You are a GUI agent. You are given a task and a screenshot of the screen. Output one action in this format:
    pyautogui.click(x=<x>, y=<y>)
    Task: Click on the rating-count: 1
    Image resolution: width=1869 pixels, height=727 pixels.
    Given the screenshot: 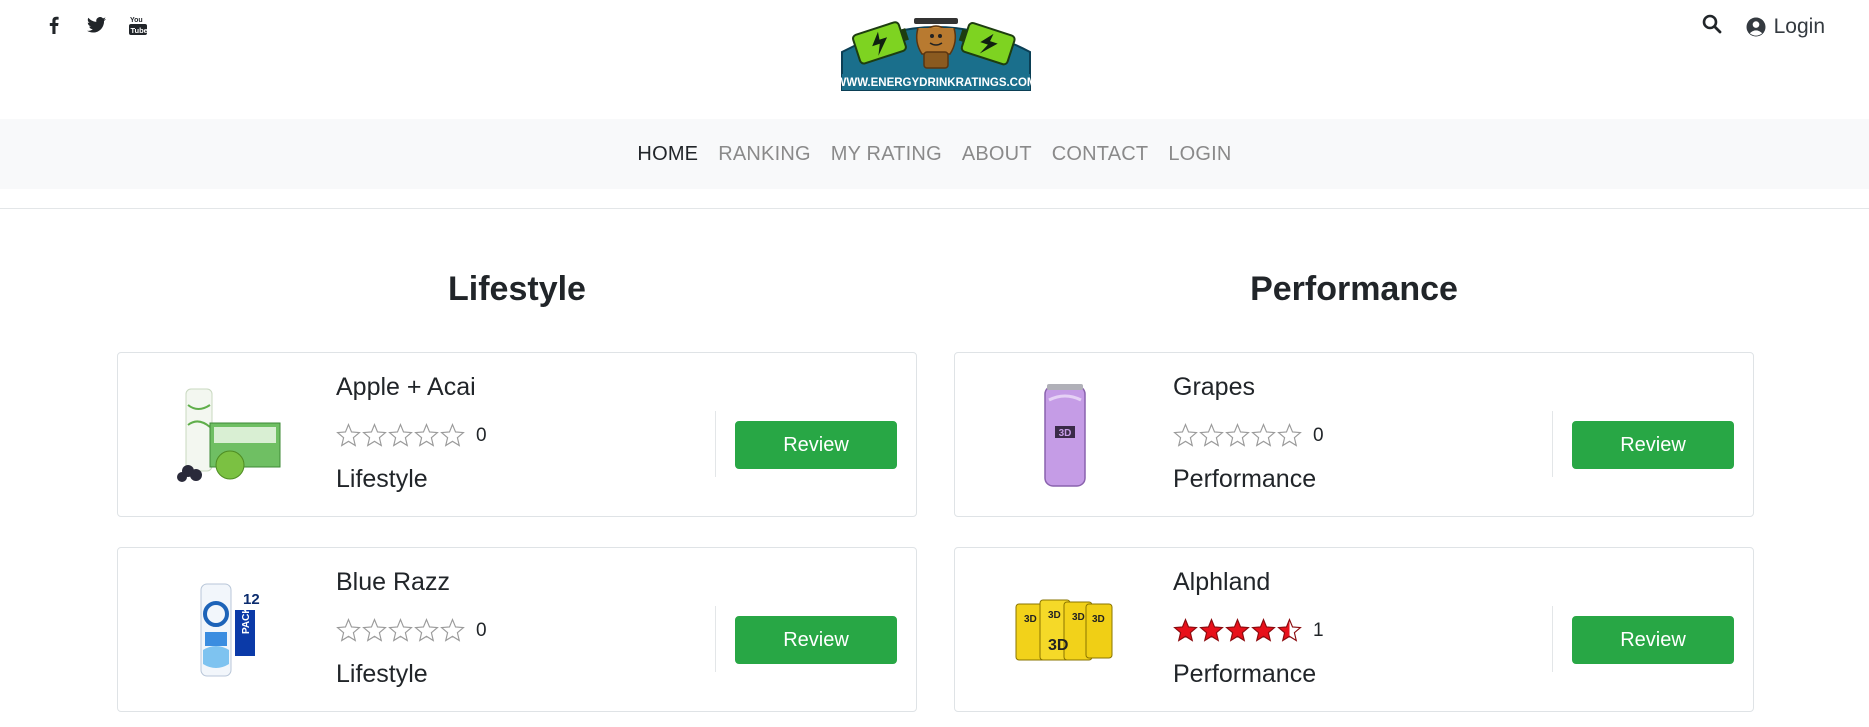 What is the action you would take?
    pyautogui.click(x=1318, y=630)
    